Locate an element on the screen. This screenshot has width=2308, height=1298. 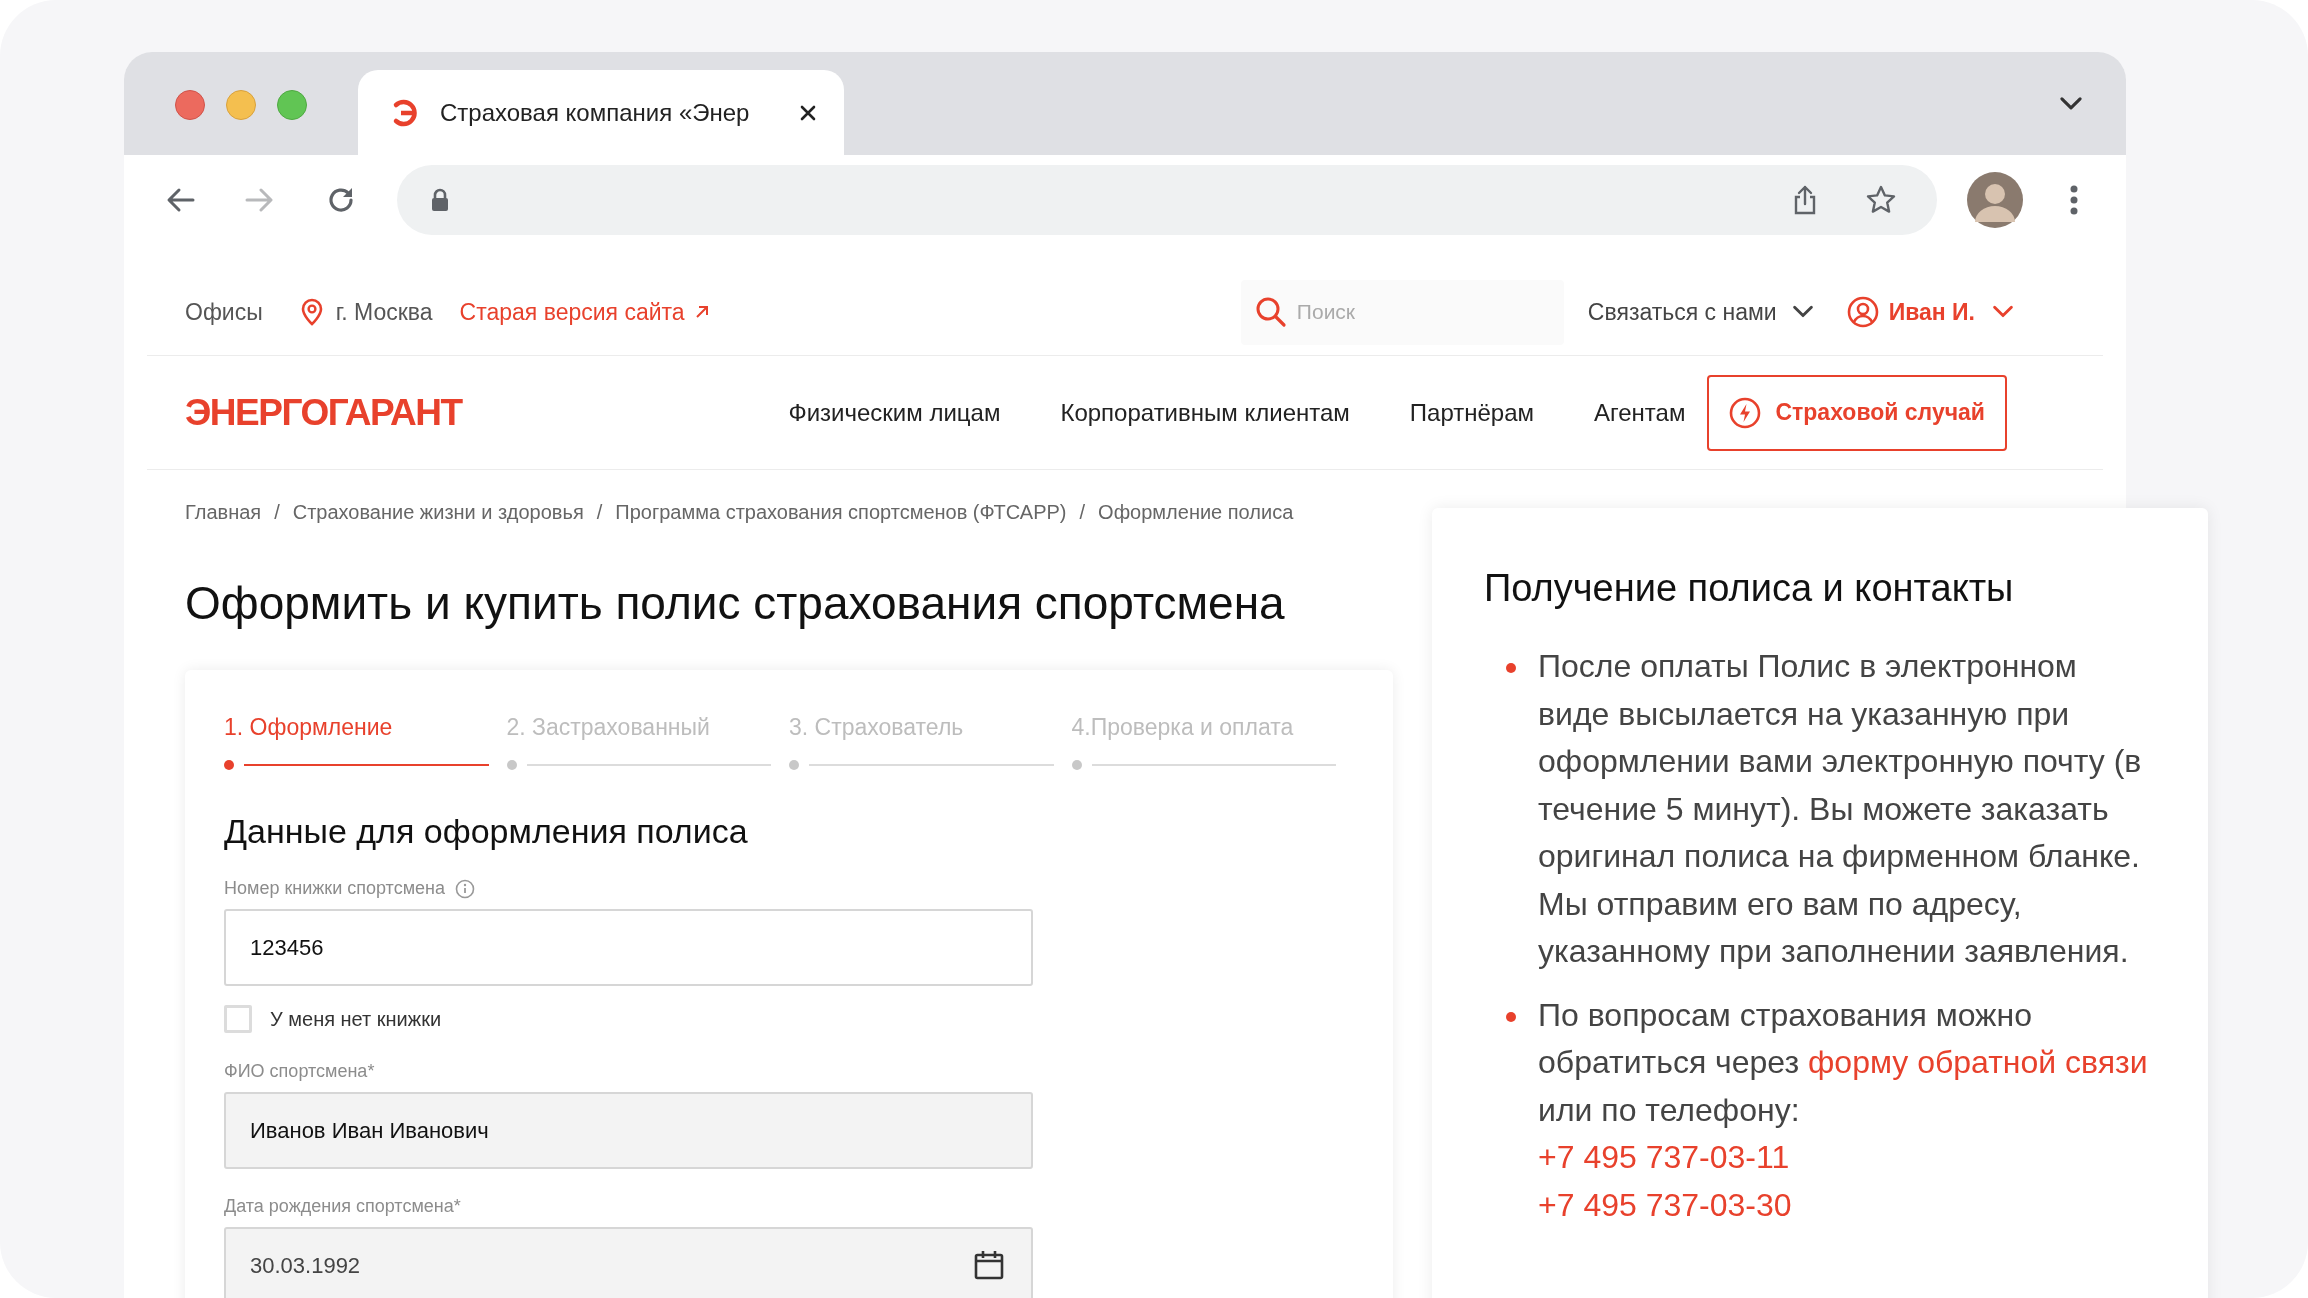
info-icon is located at coordinates (465, 888).